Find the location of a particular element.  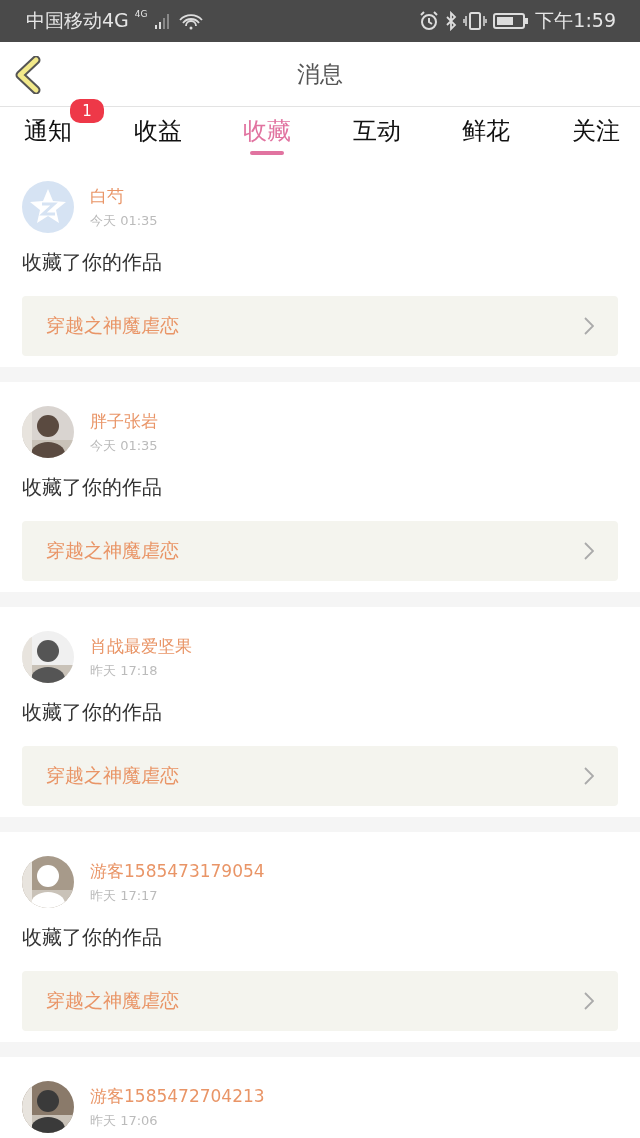

tab: 关注 is located at coordinates (595, 132).